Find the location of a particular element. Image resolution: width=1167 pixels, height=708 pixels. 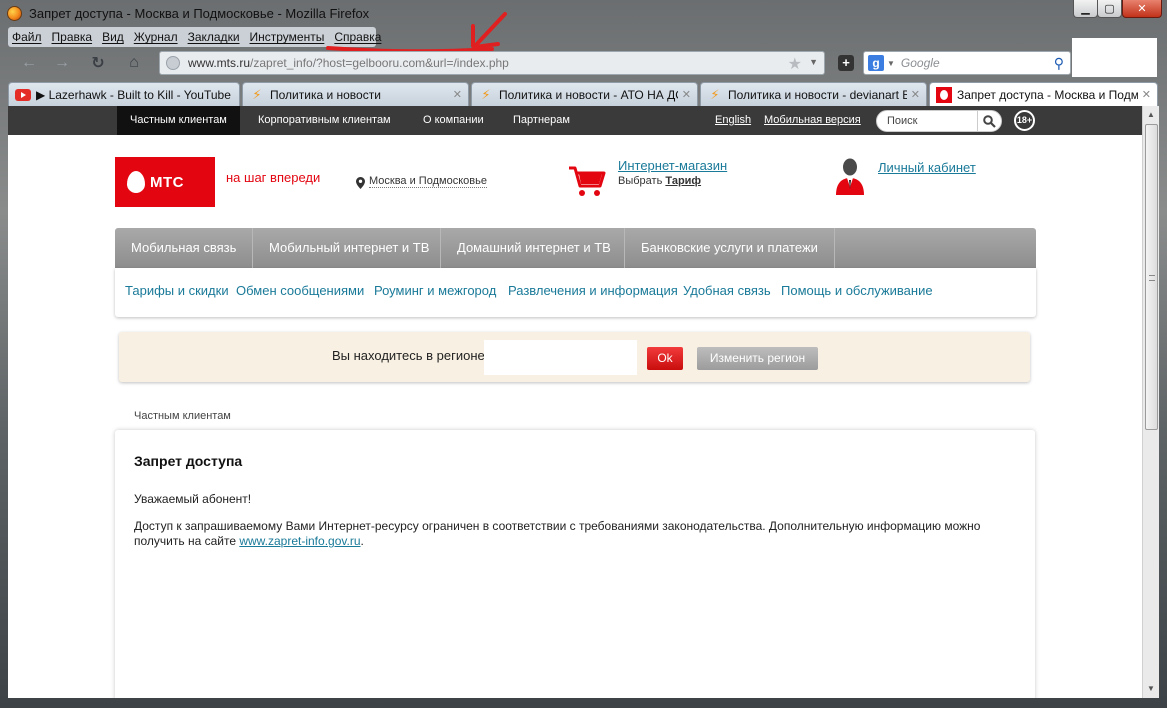

menu-view: Вид is located at coordinates (113, 37).